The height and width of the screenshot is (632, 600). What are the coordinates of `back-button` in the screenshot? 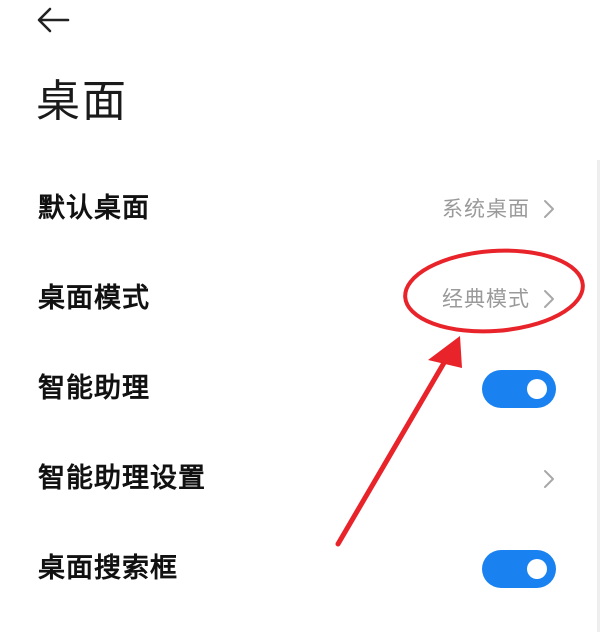 It's located at (54, 20).